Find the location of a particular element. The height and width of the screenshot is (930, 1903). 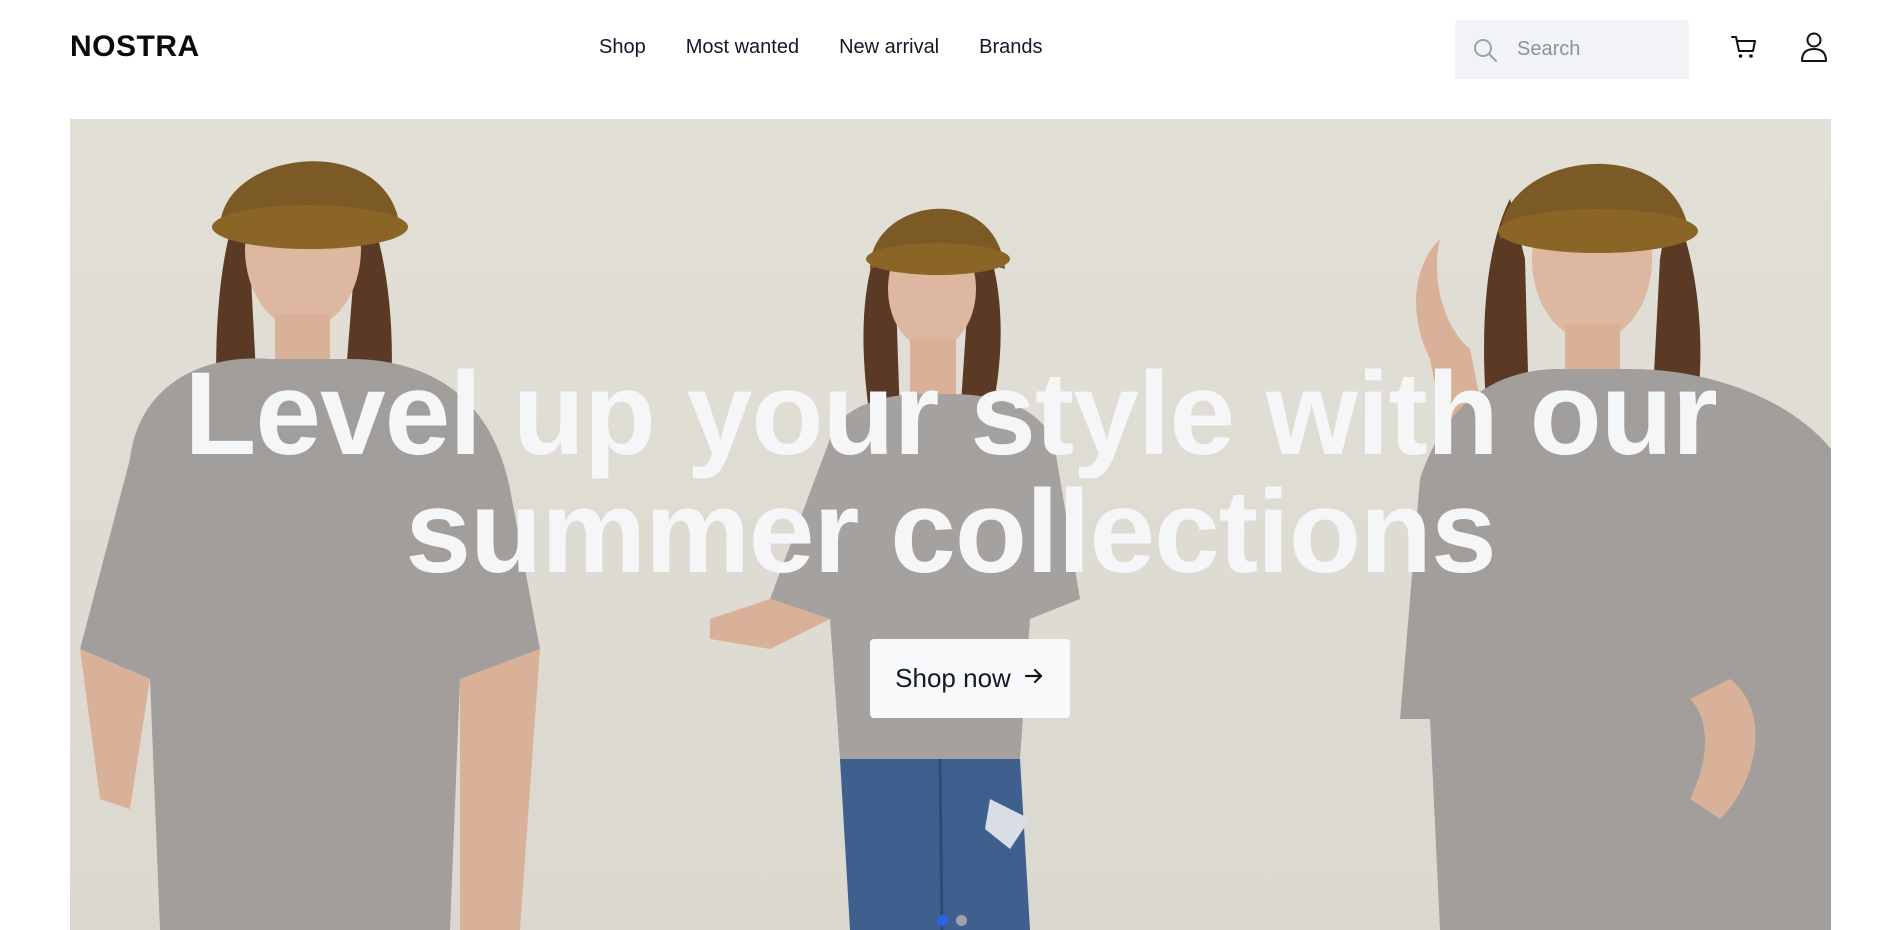

nav-shop: Shop is located at coordinates (622, 47).